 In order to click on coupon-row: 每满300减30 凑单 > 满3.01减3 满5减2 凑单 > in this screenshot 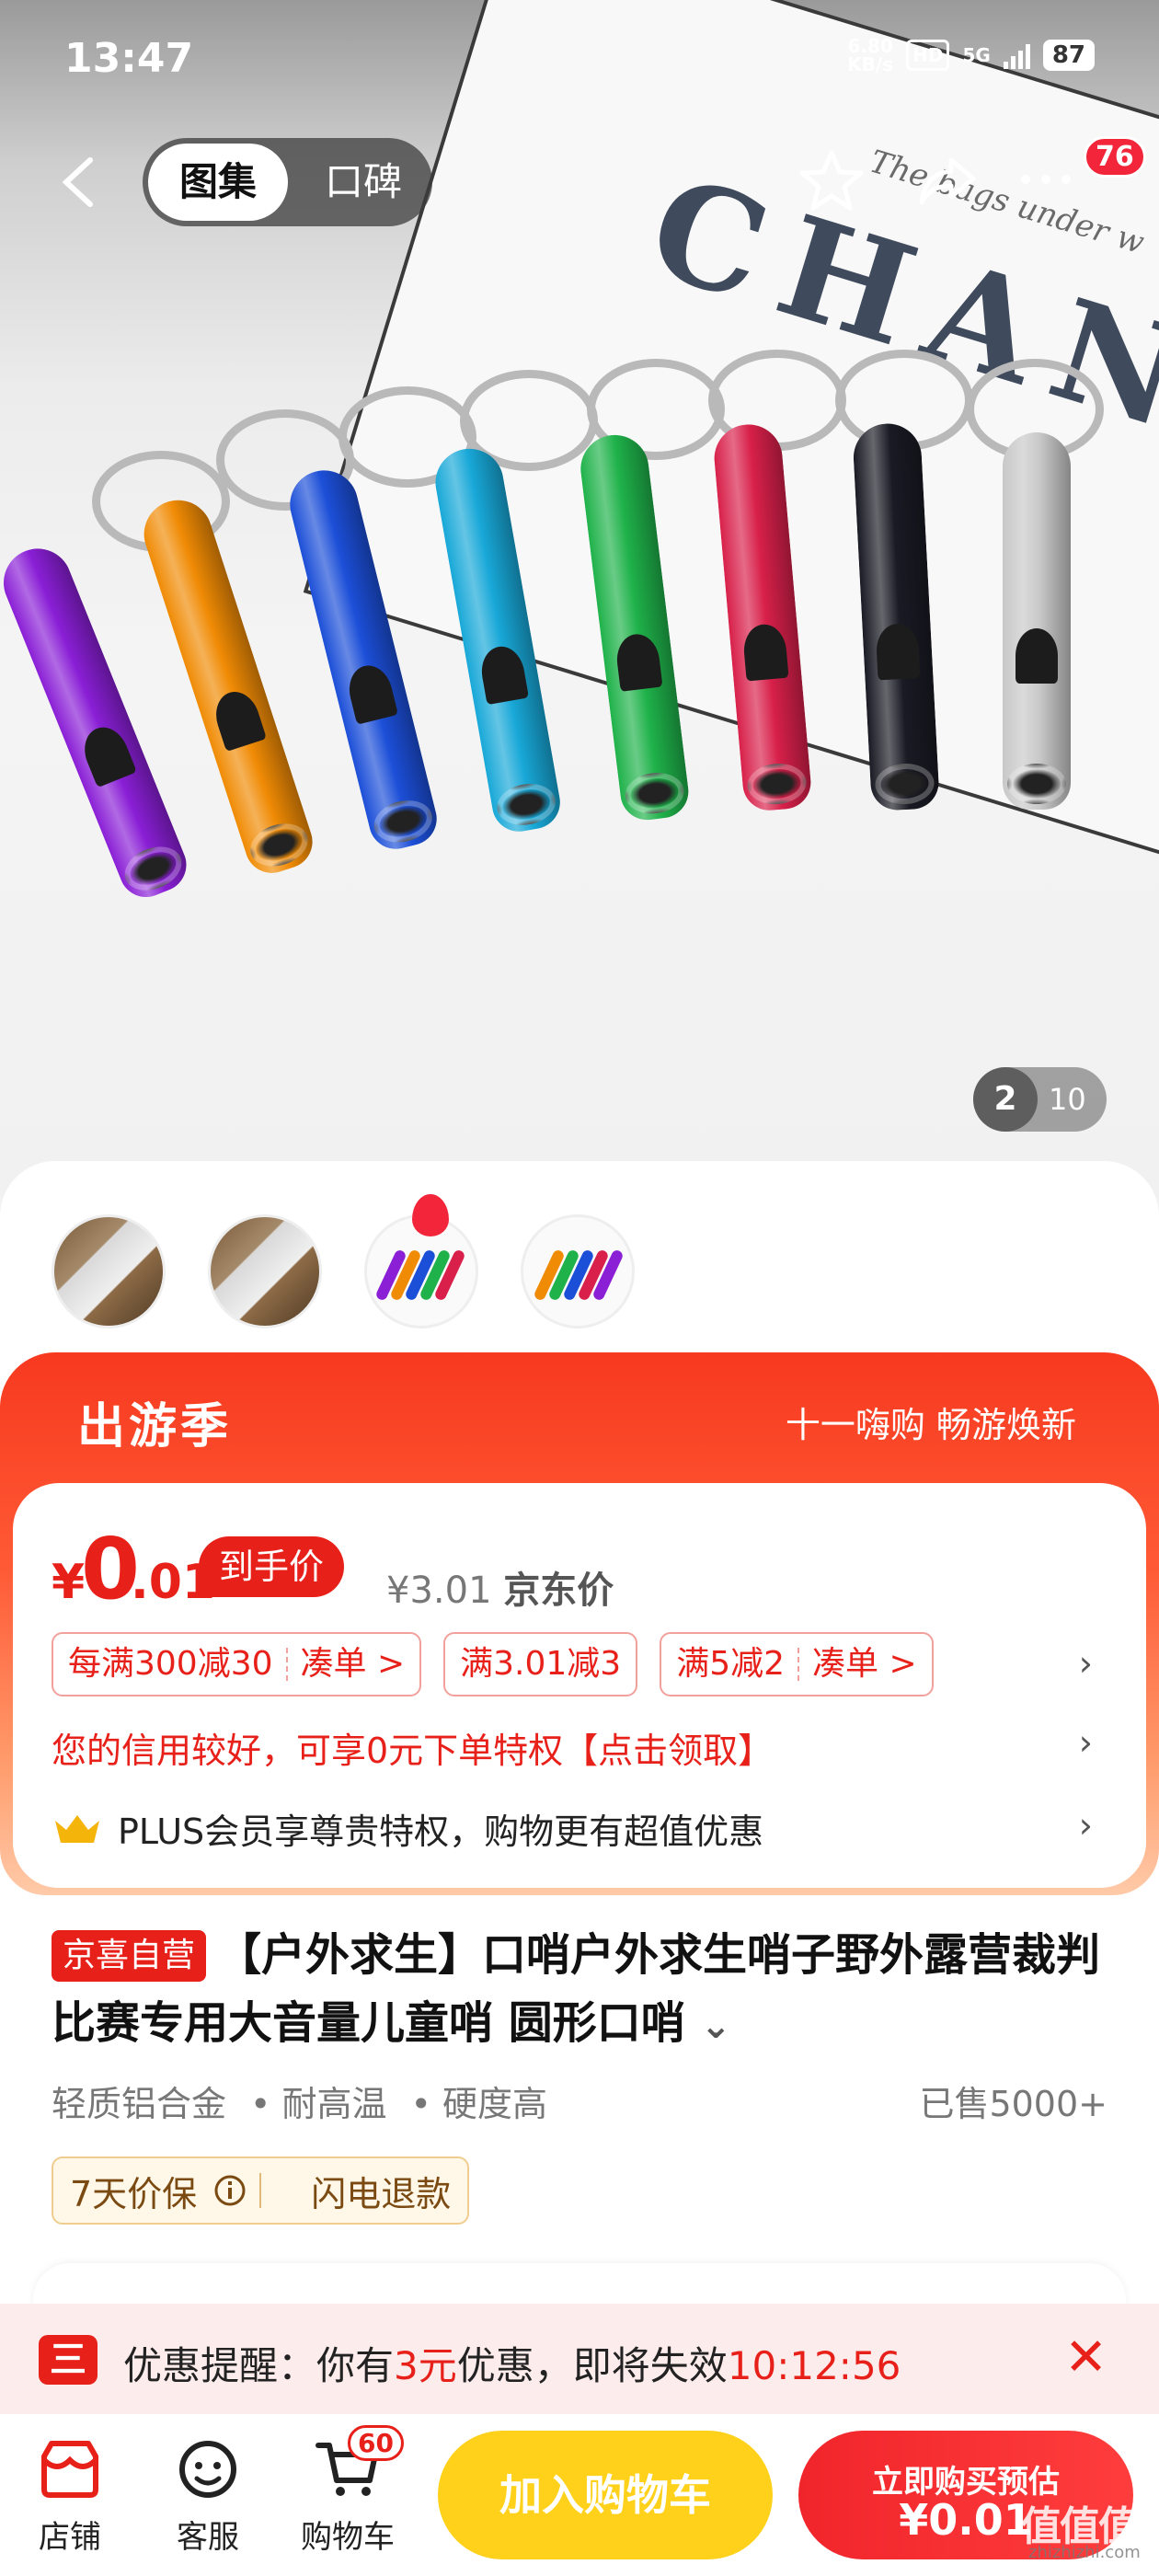, I will do `click(493, 1664)`.